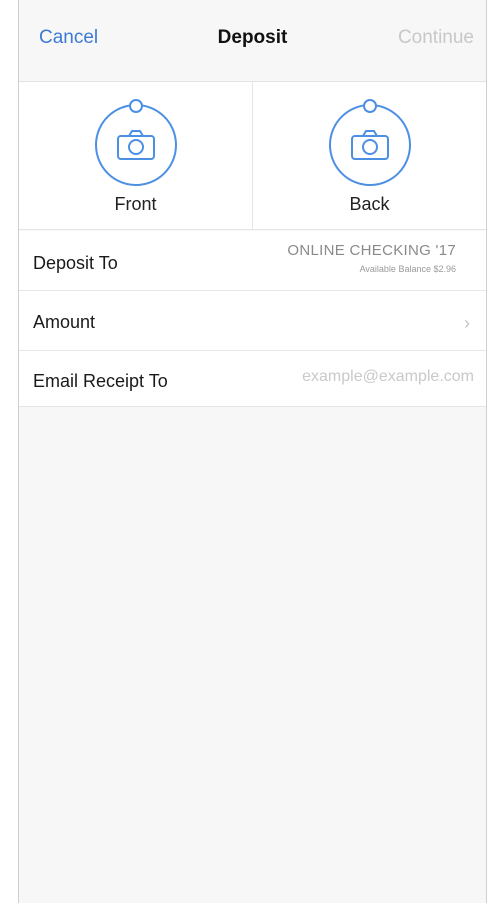 The width and height of the screenshot is (487, 903). What do you see at coordinates (75, 263) in the screenshot?
I see `deposit-to-label: Deposit To` at bounding box center [75, 263].